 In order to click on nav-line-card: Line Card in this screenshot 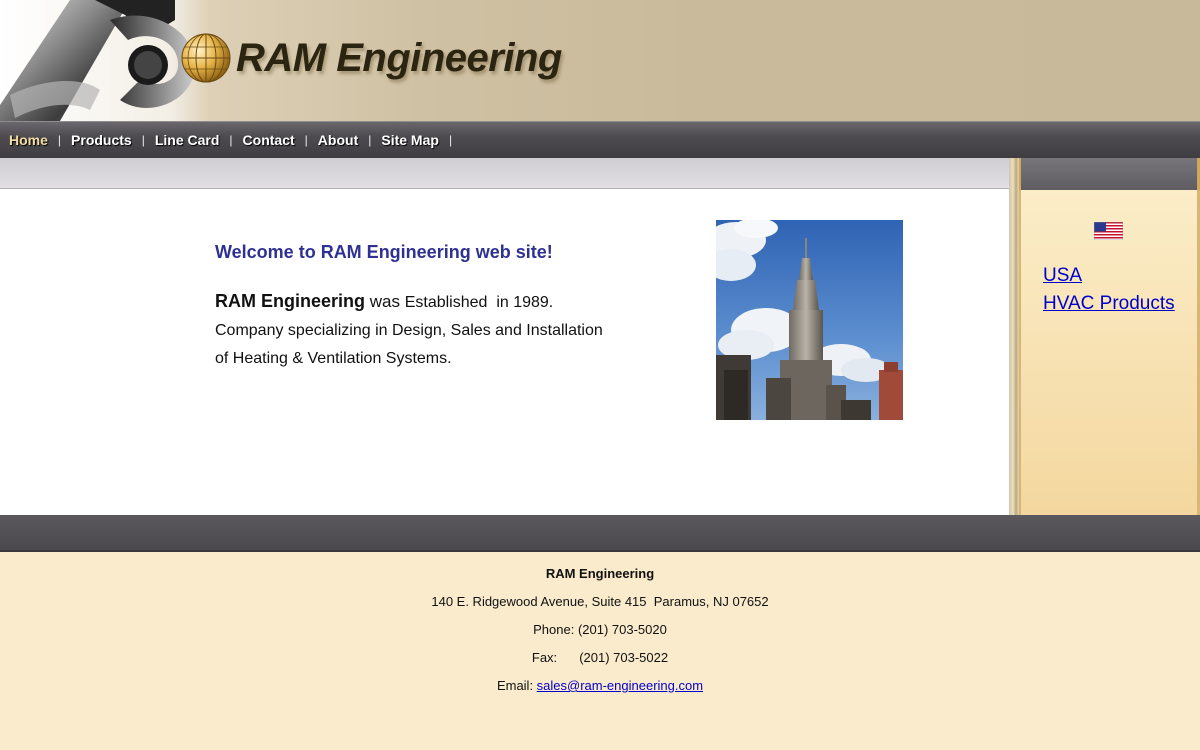, I will do `click(187, 140)`.